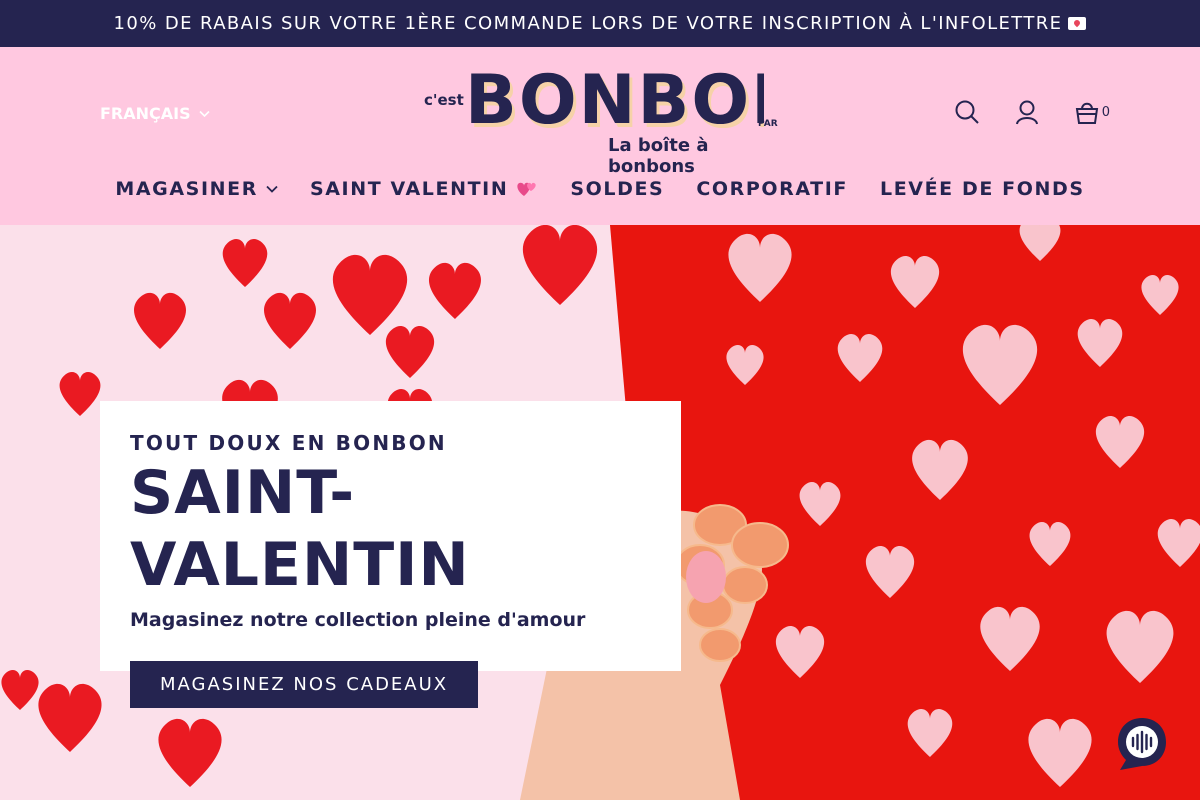  Describe the element at coordinates (300, 529) in the screenshot. I see `hero-title: SAINT-VALENTIN` at that location.